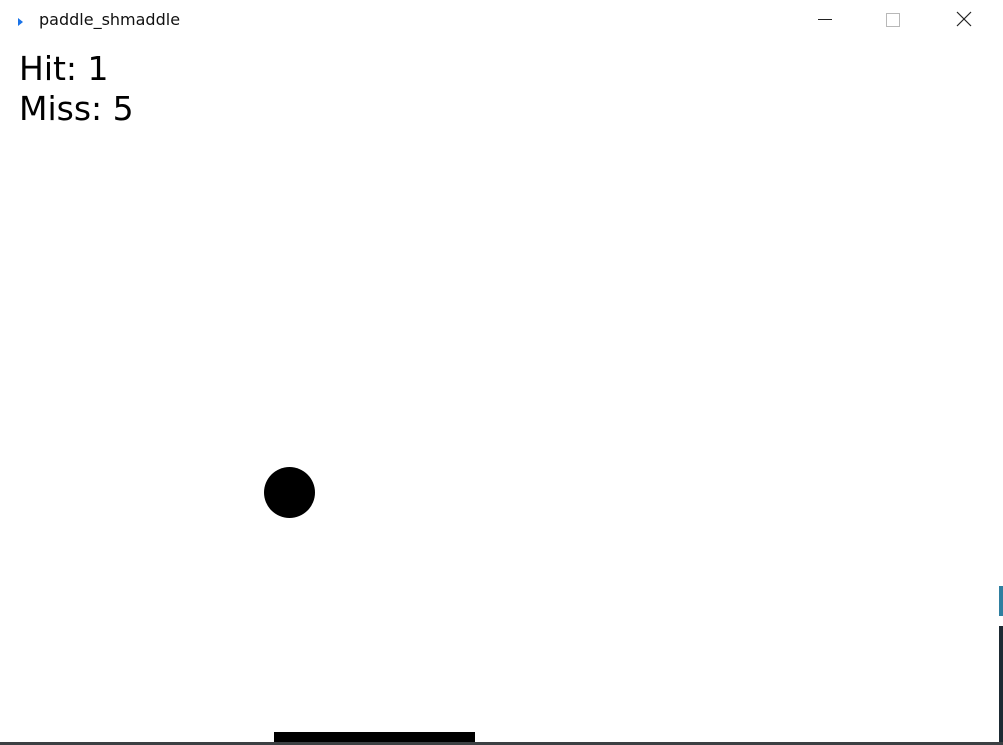 The height and width of the screenshot is (745, 1003). What do you see at coordinates (1001, 372) in the screenshot?
I see `background-edge` at bounding box center [1001, 372].